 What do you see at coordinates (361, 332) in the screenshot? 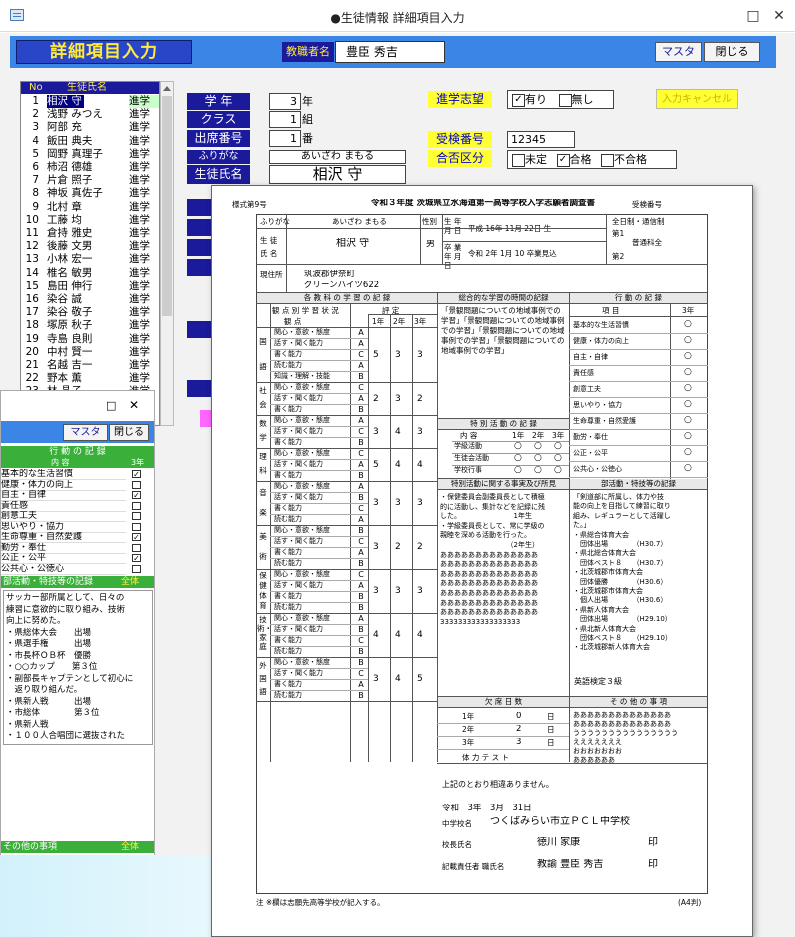
I see `report-kanten-mark: A` at bounding box center [361, 332].